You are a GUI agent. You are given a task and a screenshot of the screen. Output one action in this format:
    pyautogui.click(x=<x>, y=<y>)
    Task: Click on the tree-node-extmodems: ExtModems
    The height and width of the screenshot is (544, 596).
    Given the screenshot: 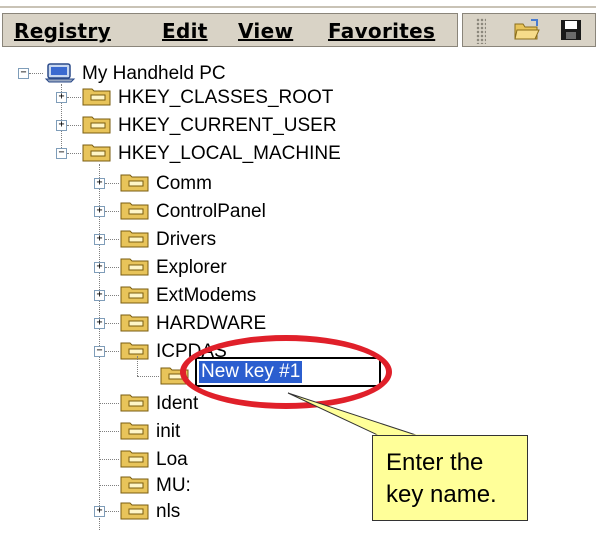 What is the action you would take?
    pyautogui.click(x=188, y=296)
    